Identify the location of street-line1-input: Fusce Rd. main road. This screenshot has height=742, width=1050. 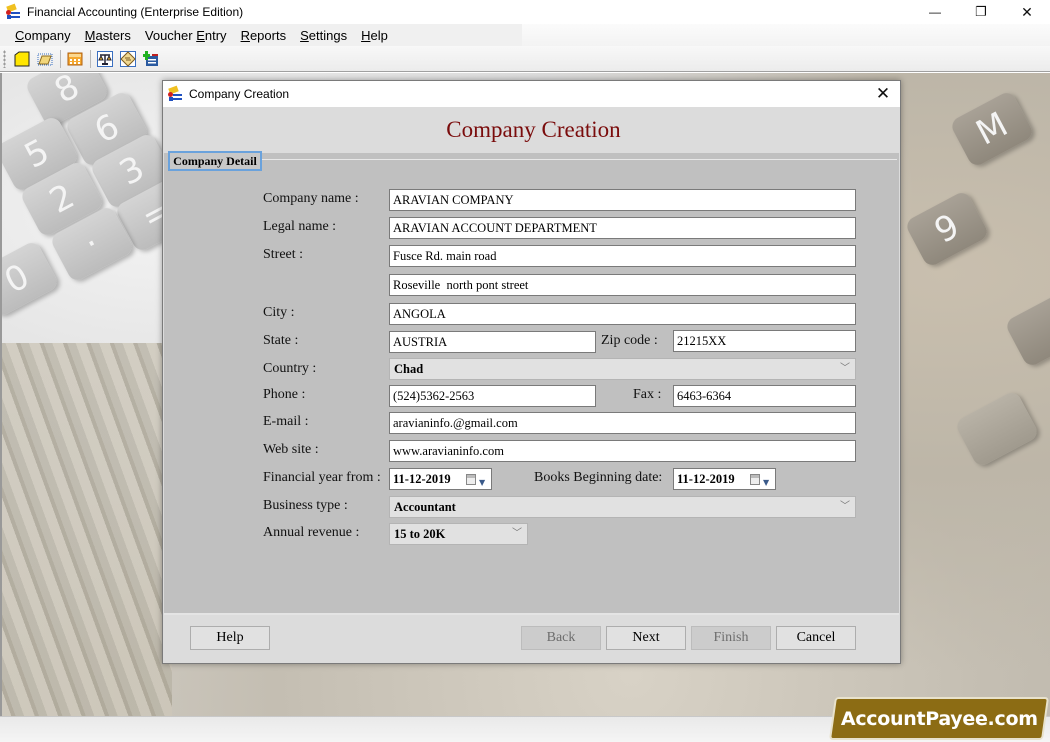
(622, 256).